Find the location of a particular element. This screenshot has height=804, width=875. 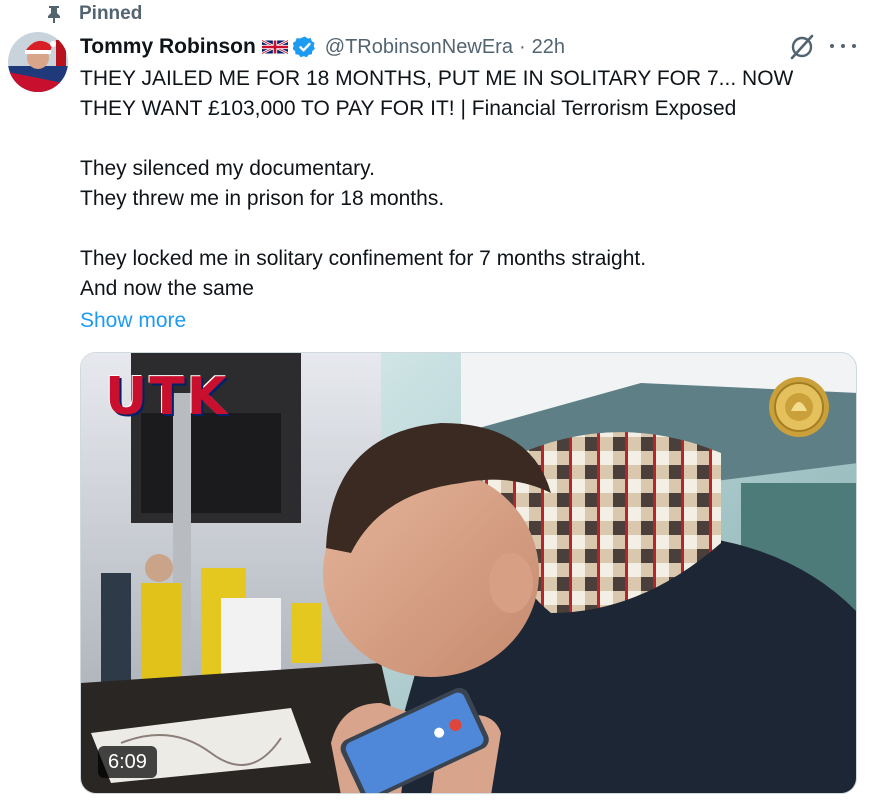

uk-flag-icon is located at coordinates (274, 47).